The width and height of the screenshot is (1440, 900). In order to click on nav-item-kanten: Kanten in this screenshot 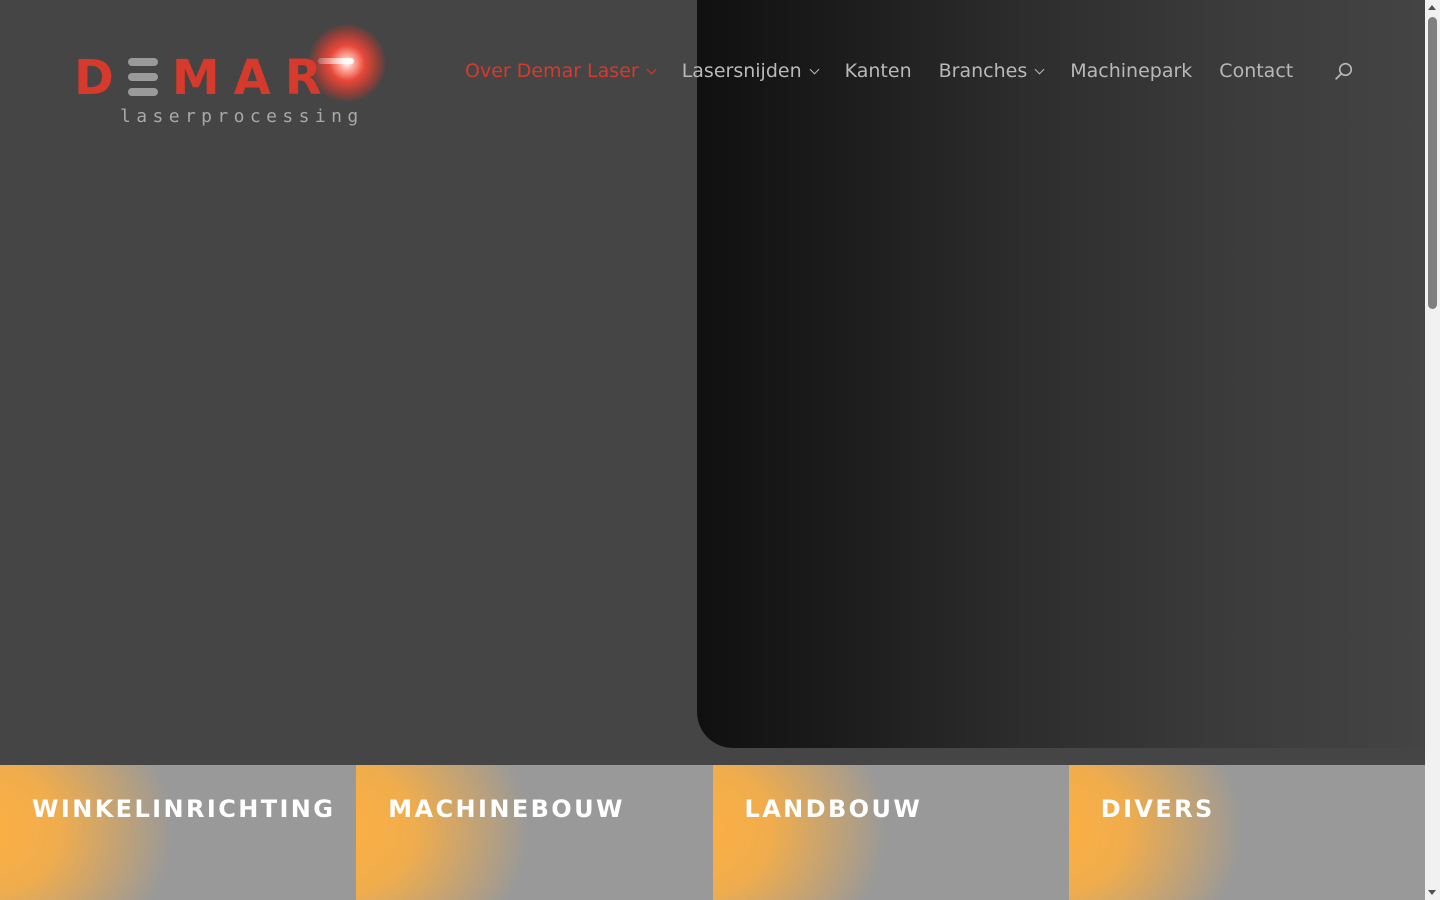, I will do `click(878, 71)`.